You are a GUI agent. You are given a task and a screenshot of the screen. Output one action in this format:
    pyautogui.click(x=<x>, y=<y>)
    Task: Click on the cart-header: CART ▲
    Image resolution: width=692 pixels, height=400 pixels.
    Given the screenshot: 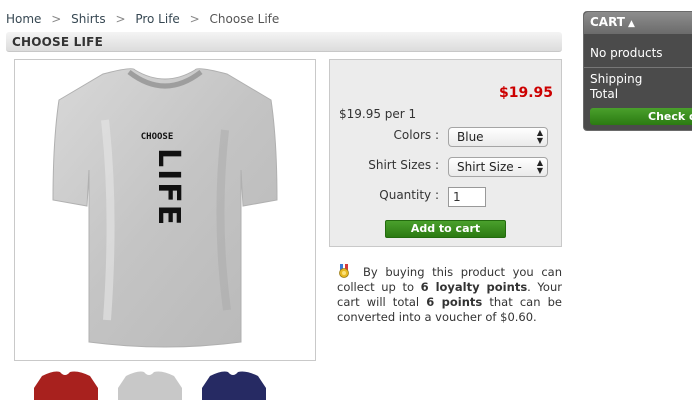 What is the action you would take?
    pyautogui.click(x=638, y=23)
    